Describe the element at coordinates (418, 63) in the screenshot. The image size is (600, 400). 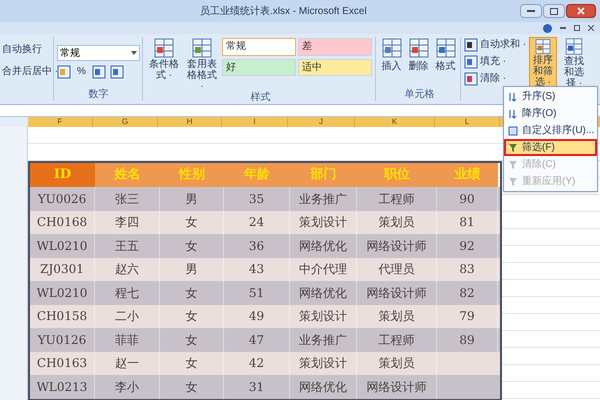
I see `ribbon-button: 删除` at that location.